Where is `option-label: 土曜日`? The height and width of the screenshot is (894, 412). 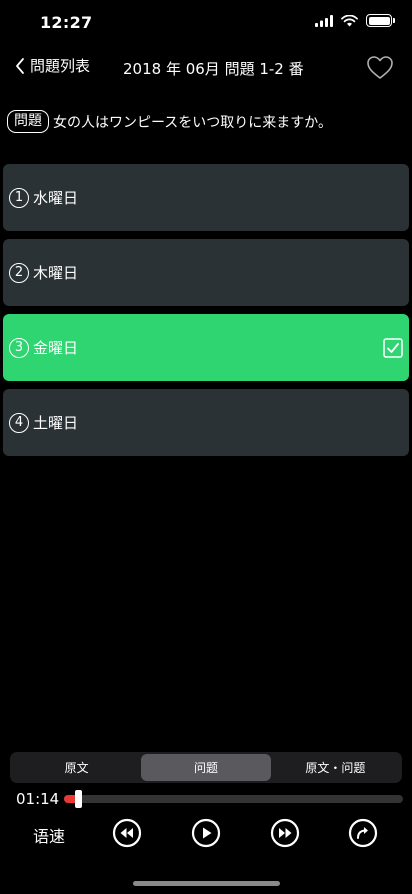
option-label: 土曜日 is located at coordinates (56, 423).